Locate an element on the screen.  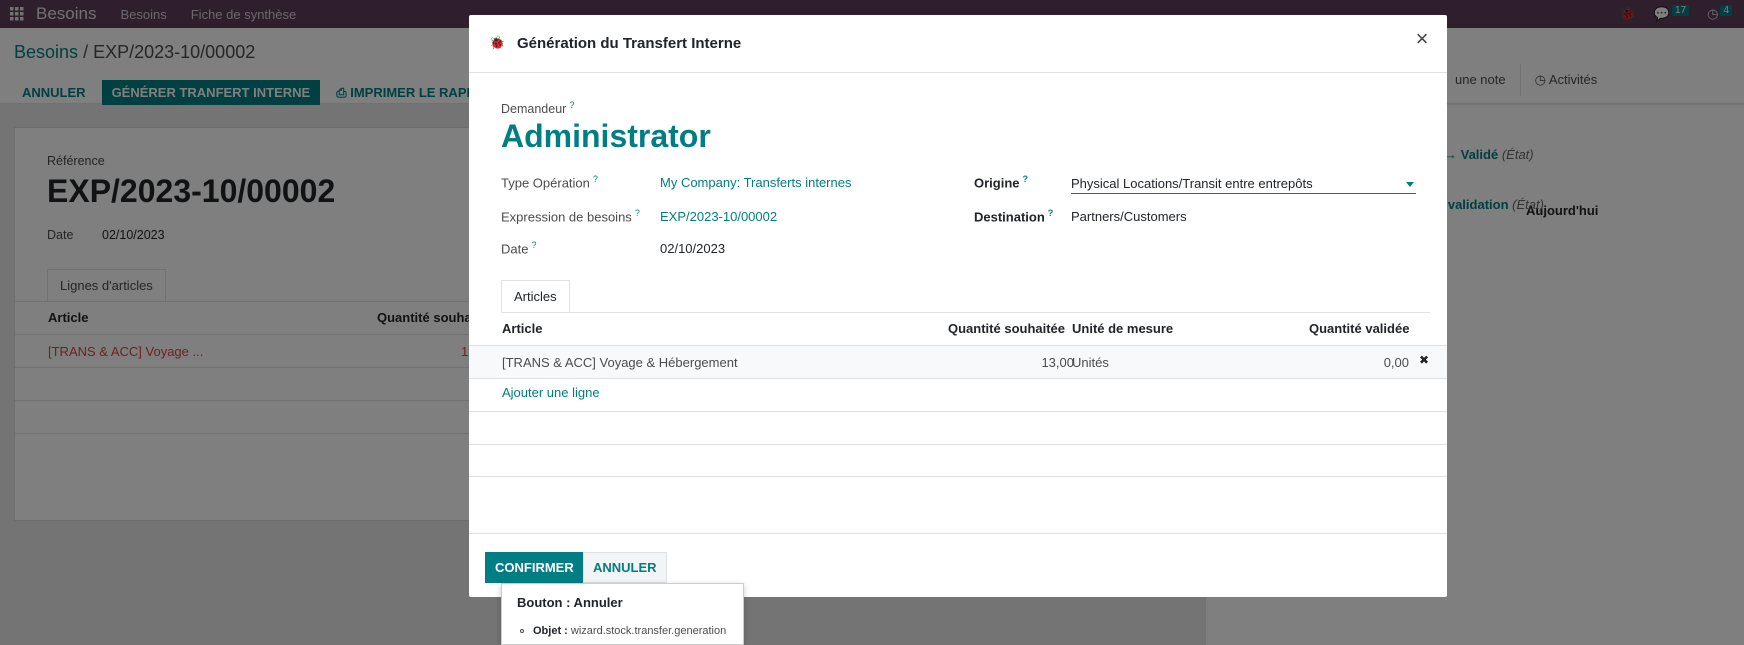
dialog-title: Génération du Transfert Interne is located at coordinates (629, 43).